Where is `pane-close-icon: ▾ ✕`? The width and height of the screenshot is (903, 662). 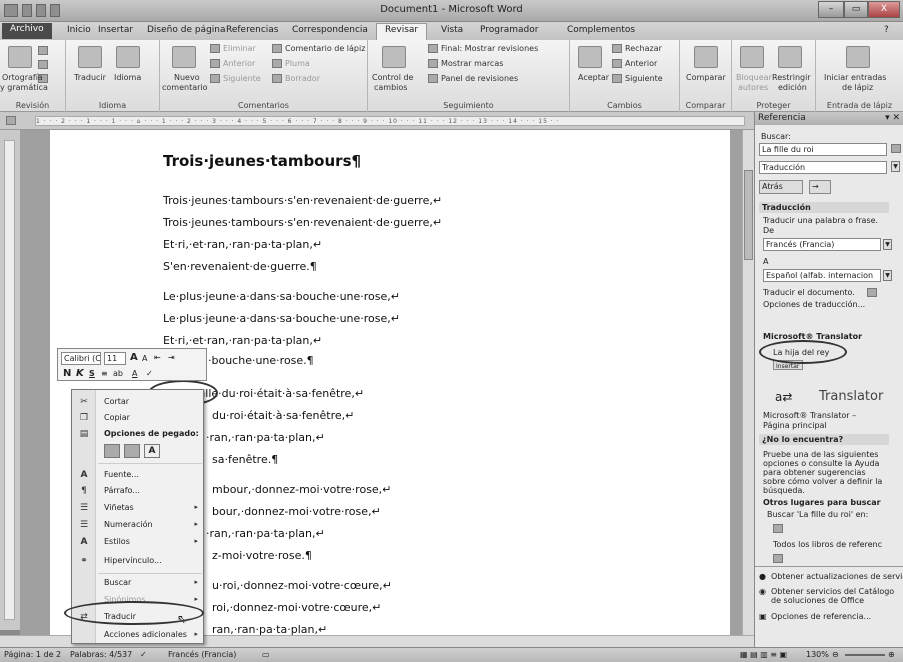
pane-close-icon: ▾ ✕ is located at coordinates (892, 118).